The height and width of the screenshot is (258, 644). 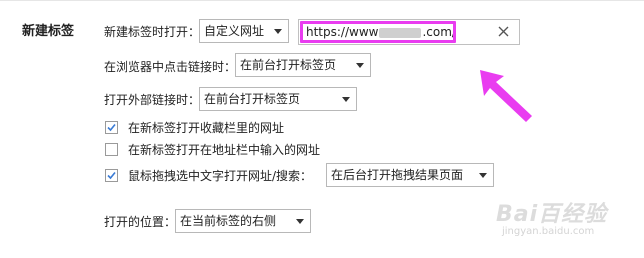 What do you see at coordinates (170, 67) in the screenshot?
I see `link-click-label: 在浏览器中点击链接时：` at bounding box center [170, 67].